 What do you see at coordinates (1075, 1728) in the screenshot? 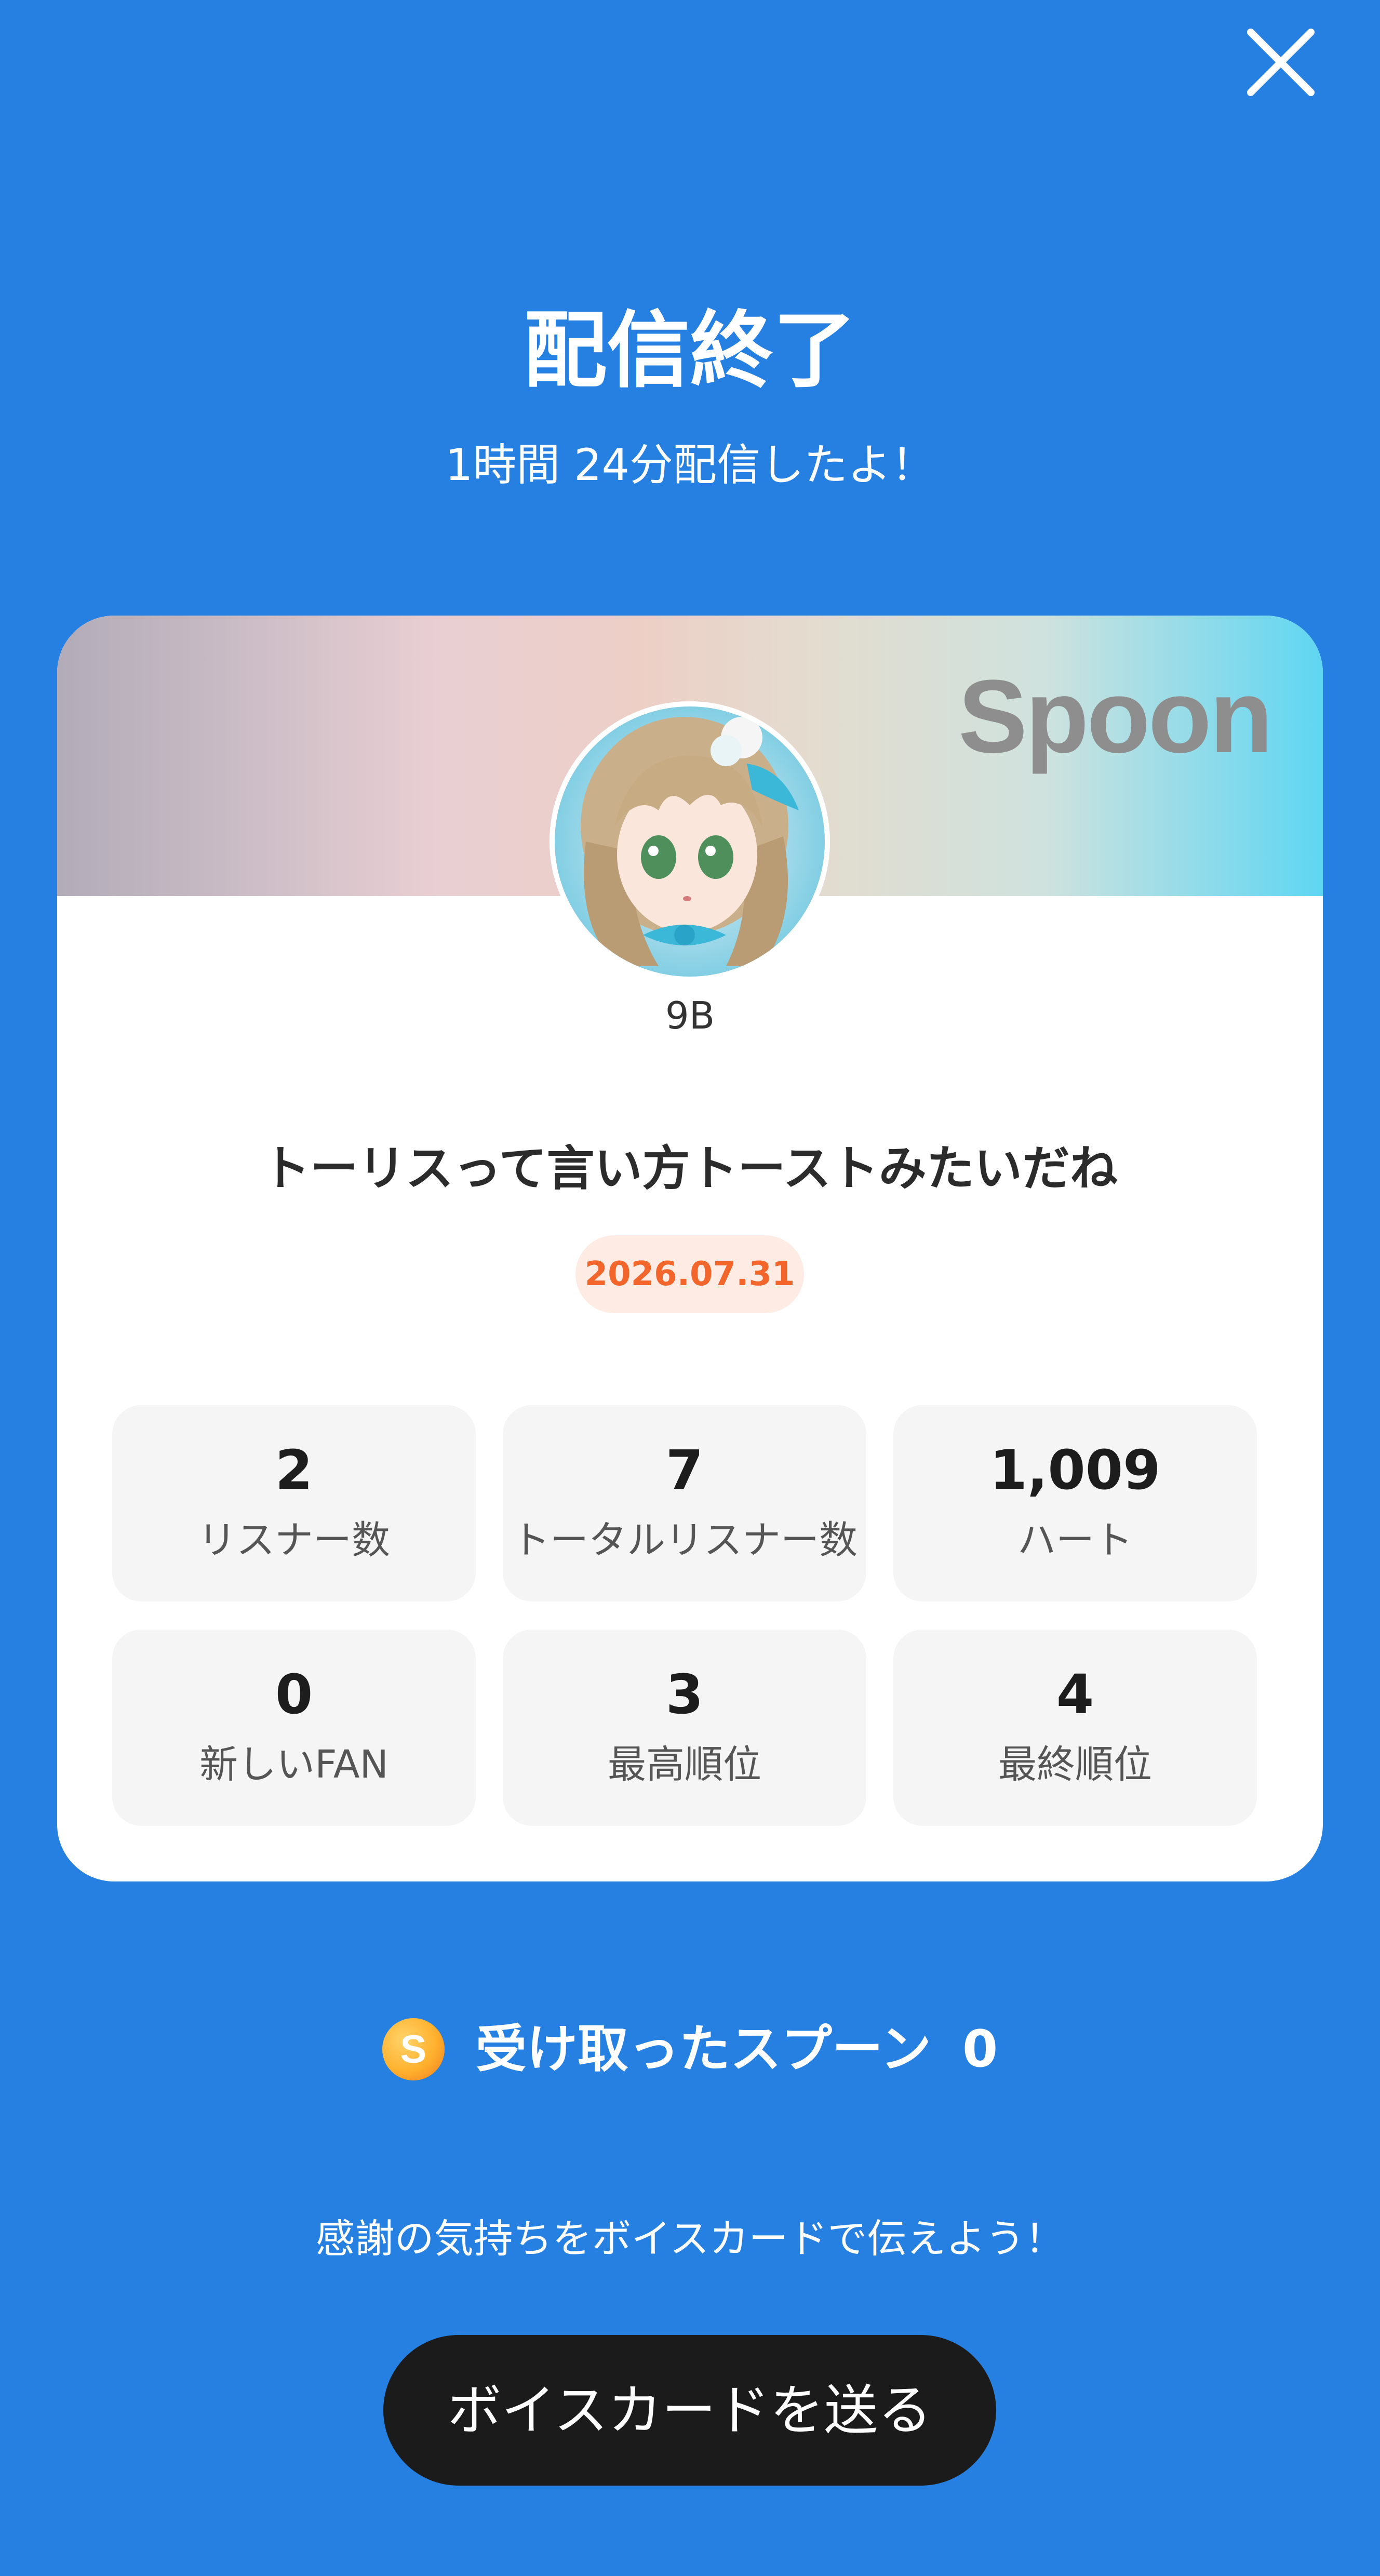
I see `stat-final-rank: 4 最終順位` at bounding box center [1075, 1728].